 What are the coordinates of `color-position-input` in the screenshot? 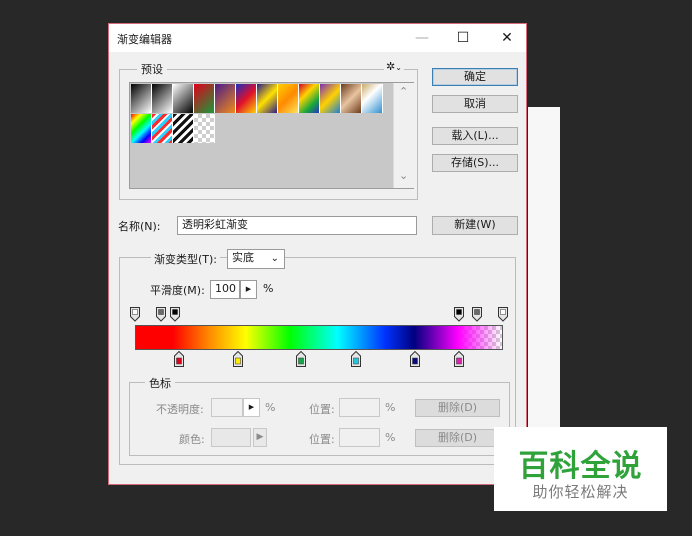 It's located at (359, 437).